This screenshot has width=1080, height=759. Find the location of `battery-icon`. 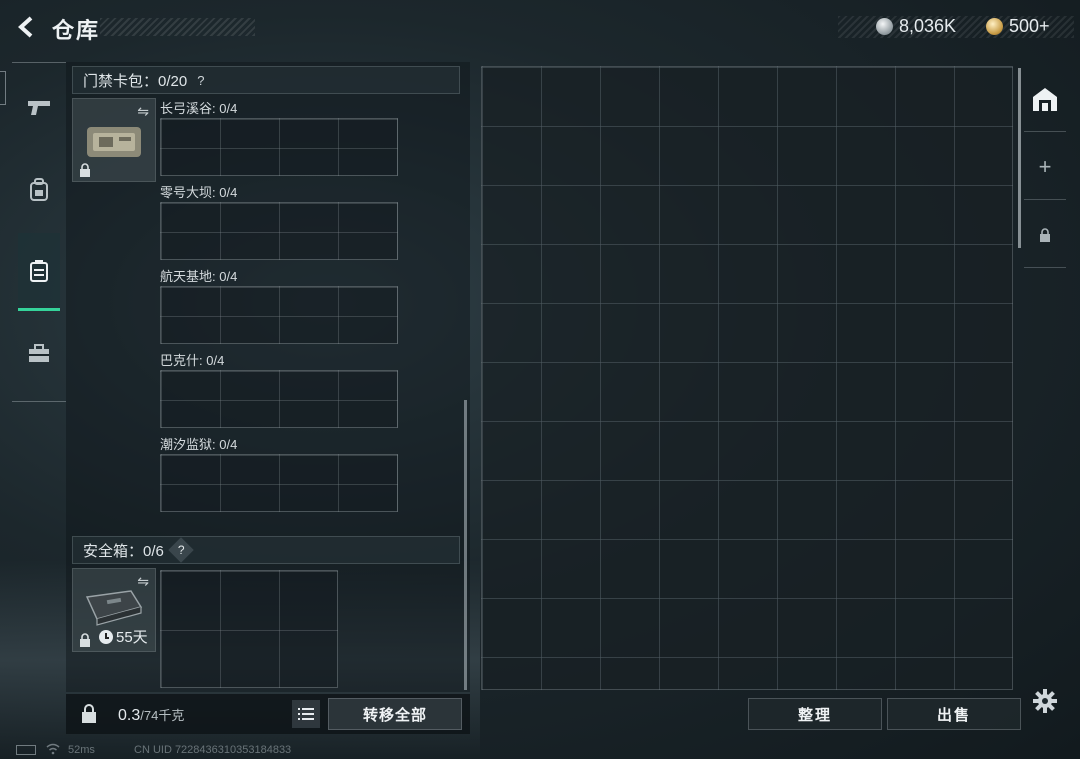

battery-icon is located at coordinates (26, 750).